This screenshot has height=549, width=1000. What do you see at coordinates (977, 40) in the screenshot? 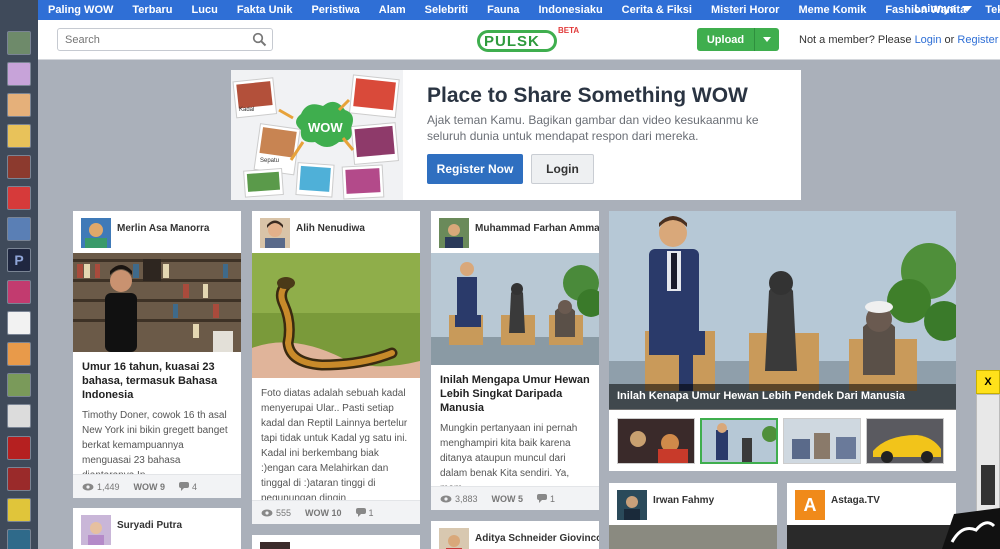
I see `register-link: Register` at bounding box center [977, 40].